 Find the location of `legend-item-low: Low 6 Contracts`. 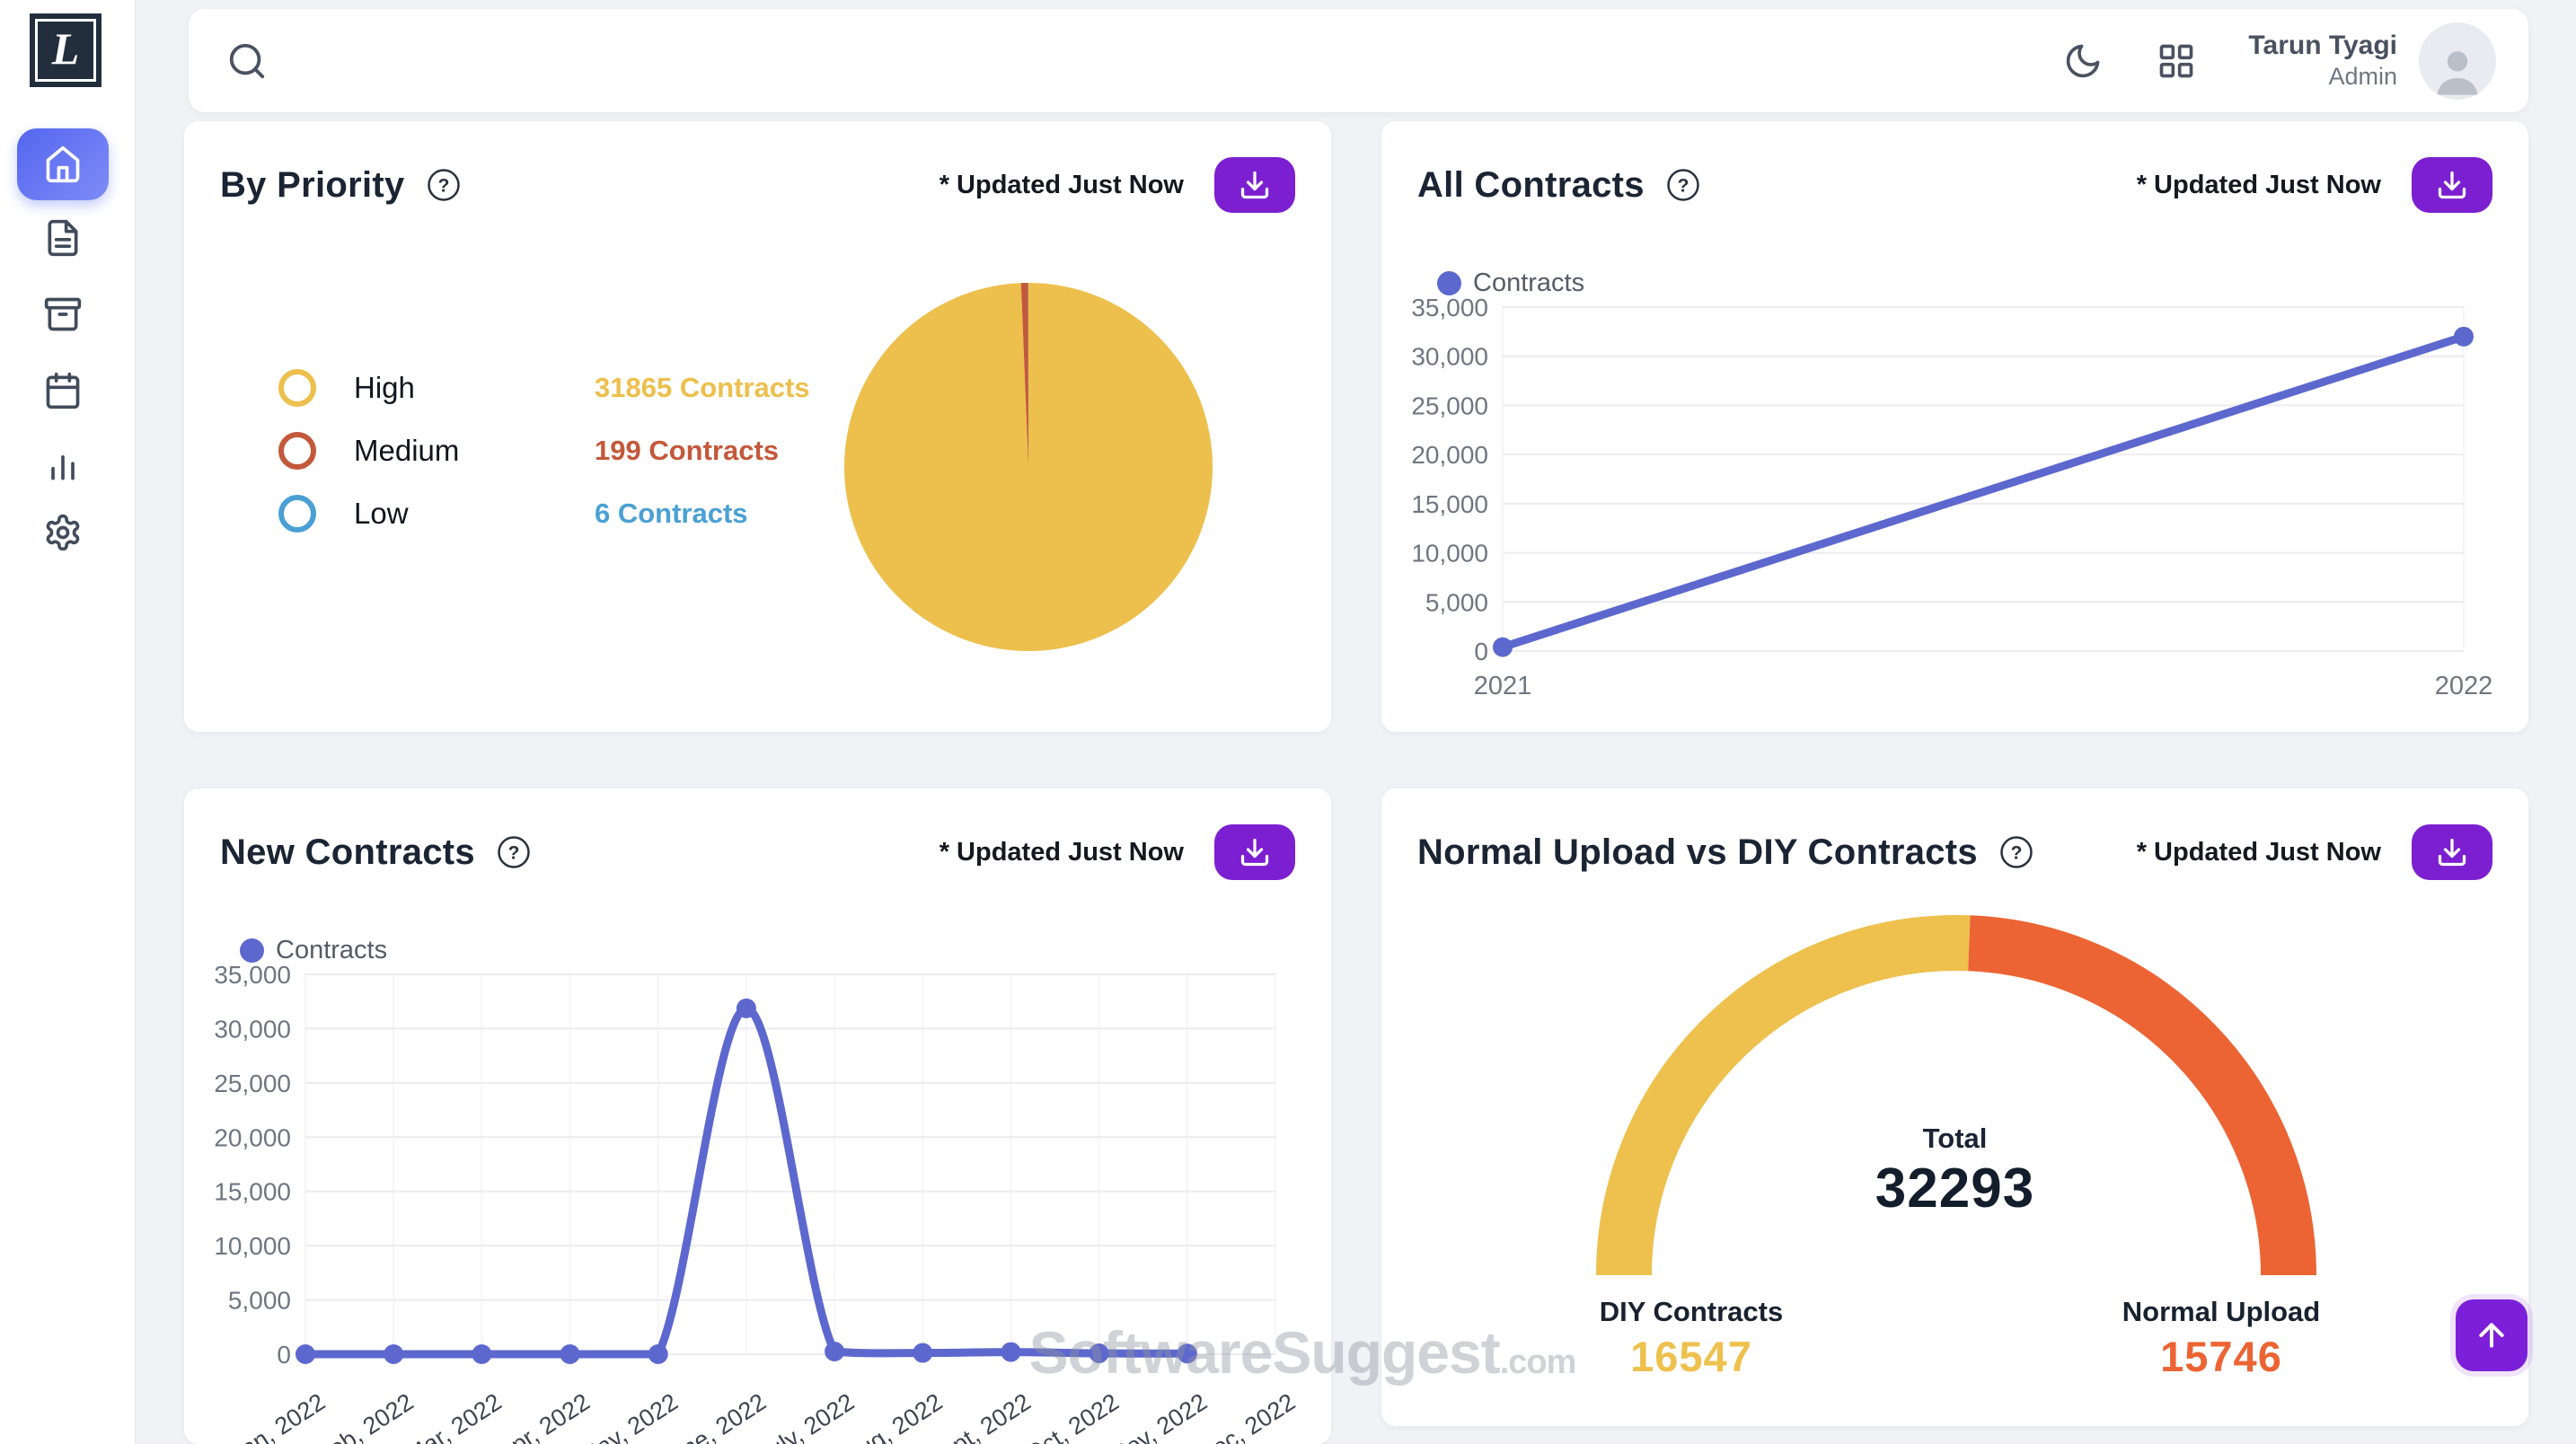

legend-item-low: Low 6 Contracts is located at coordinates (544, 513).